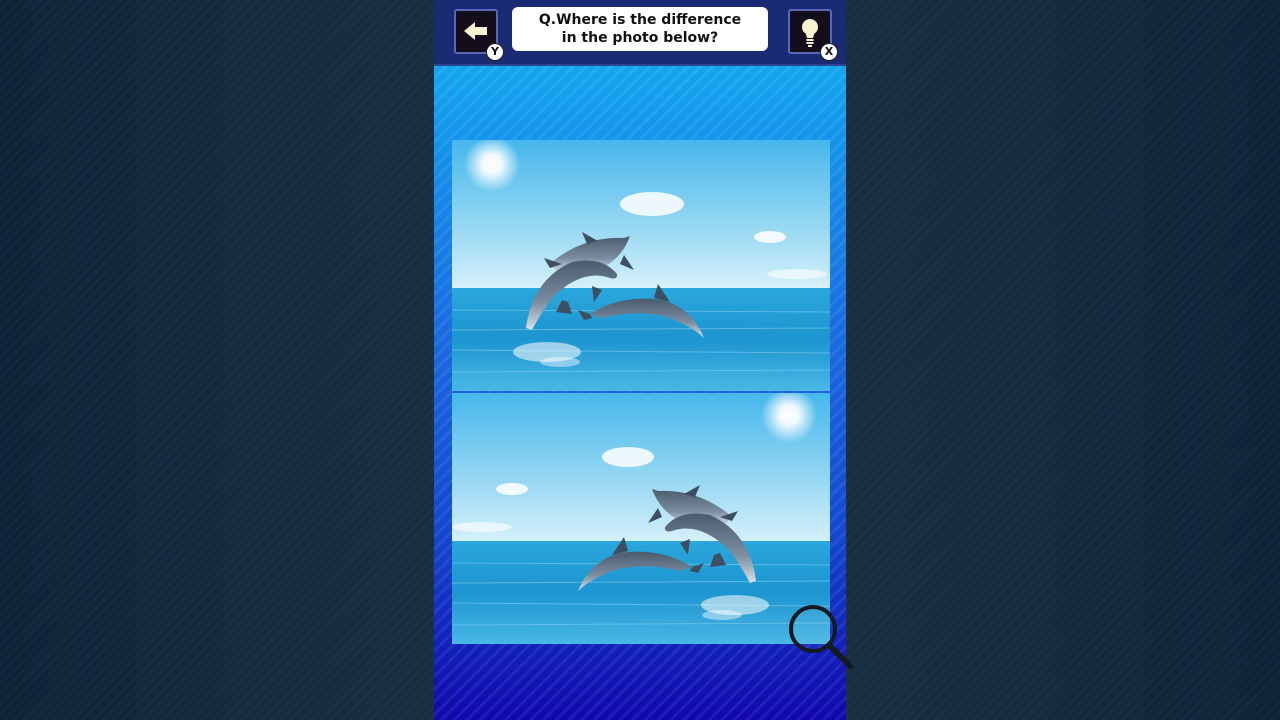 This screenshot has width=1280, height=720. I want to click on question-line-1: Q.Where is the difference, so click(640, 20).